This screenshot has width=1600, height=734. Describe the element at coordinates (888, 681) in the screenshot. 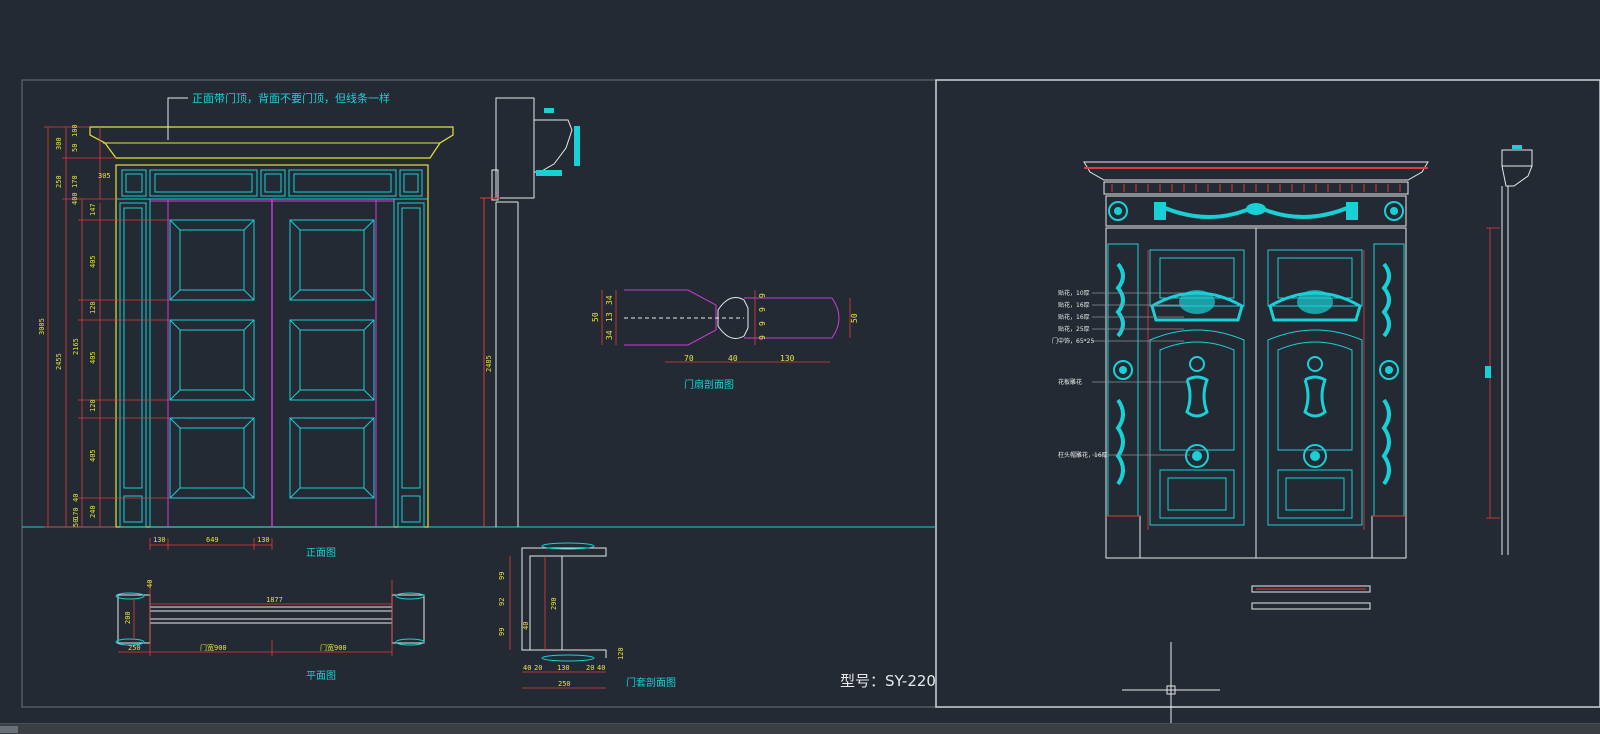

I see `model-label: 型号：SY-220` at that location.